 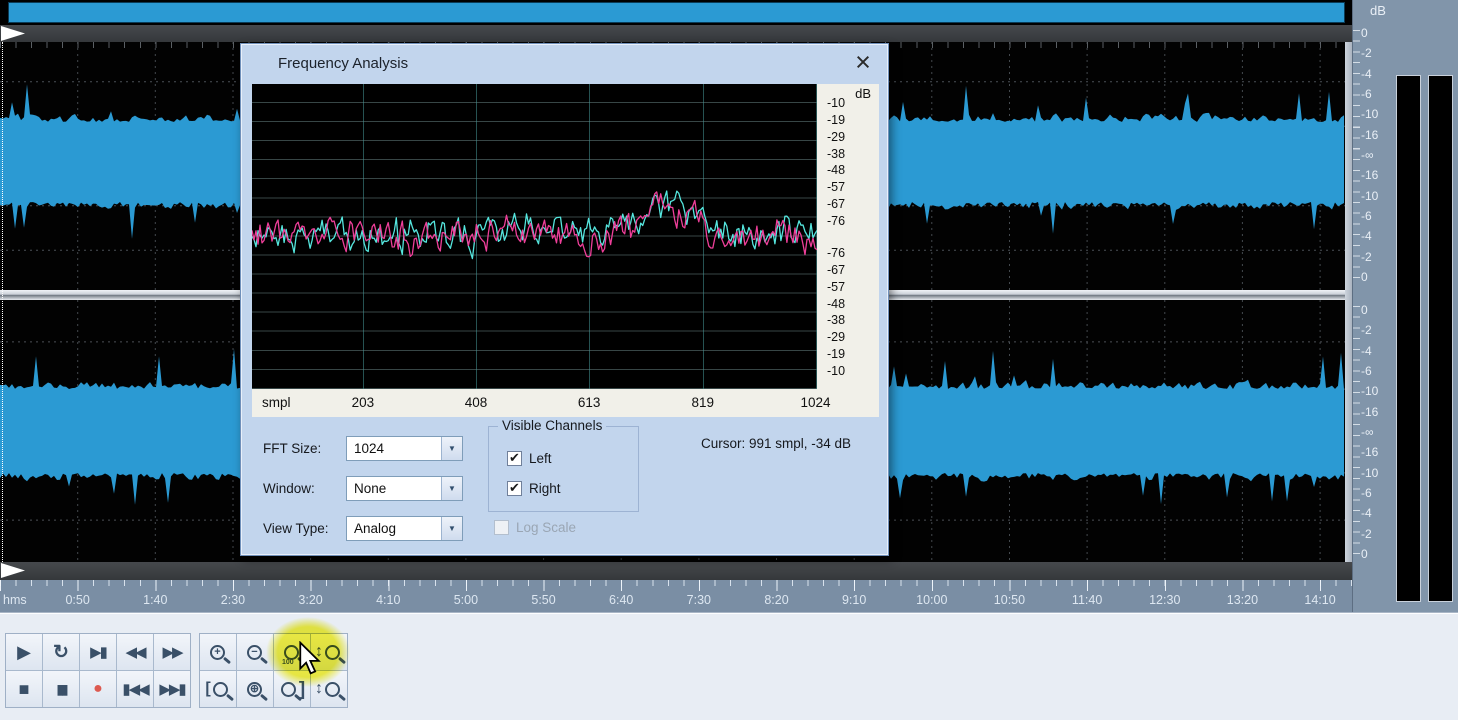 I want to click on ruler-time-label: 8:20, so click(x=776, y=600).